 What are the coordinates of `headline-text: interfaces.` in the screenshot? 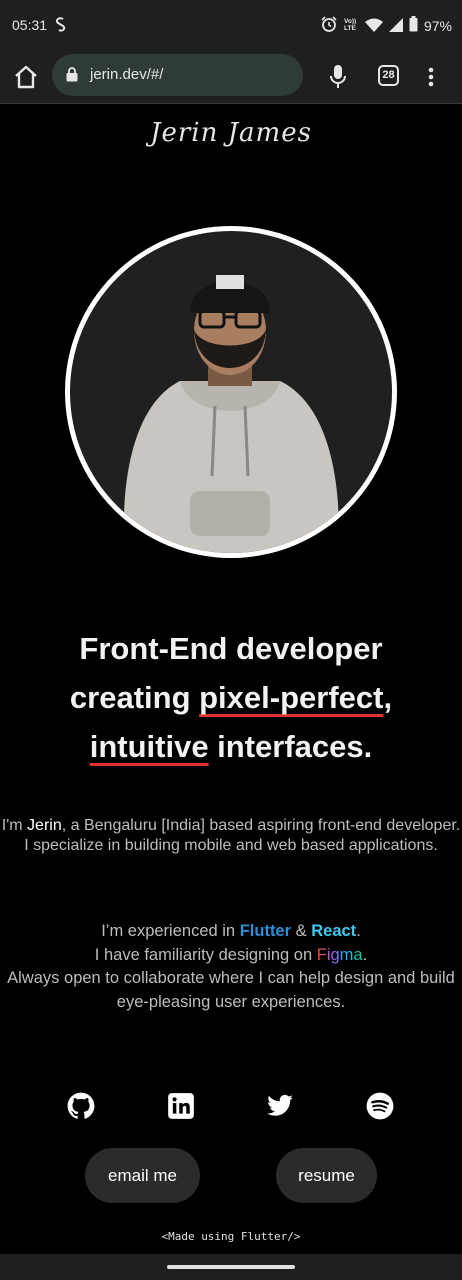 It's located at (290, 746).